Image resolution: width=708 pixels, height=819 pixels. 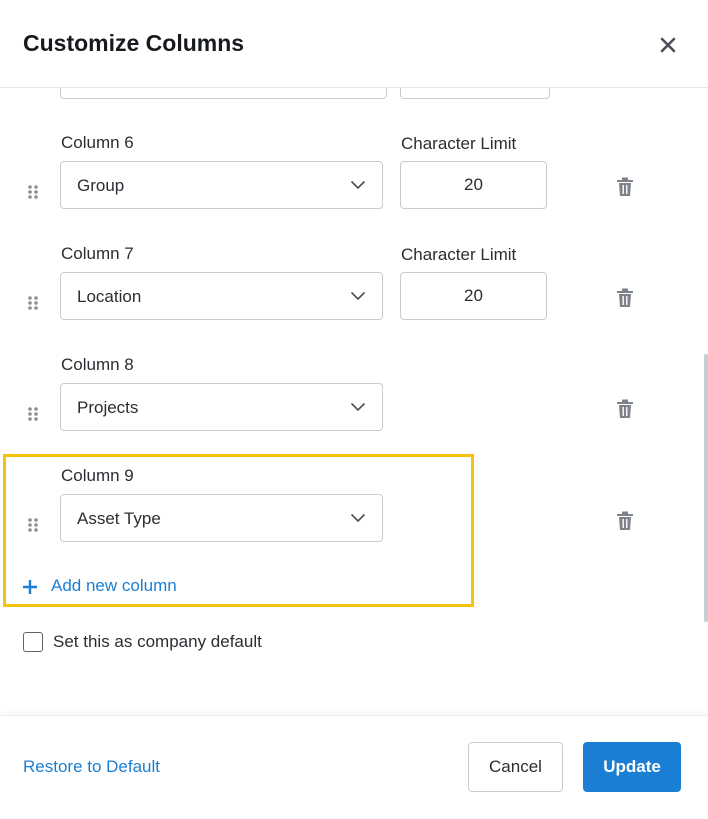 What do you see at coordinates (97, 364) in the screenshot?
I see `column-label: Column 8` at bounding box center [97, 364].